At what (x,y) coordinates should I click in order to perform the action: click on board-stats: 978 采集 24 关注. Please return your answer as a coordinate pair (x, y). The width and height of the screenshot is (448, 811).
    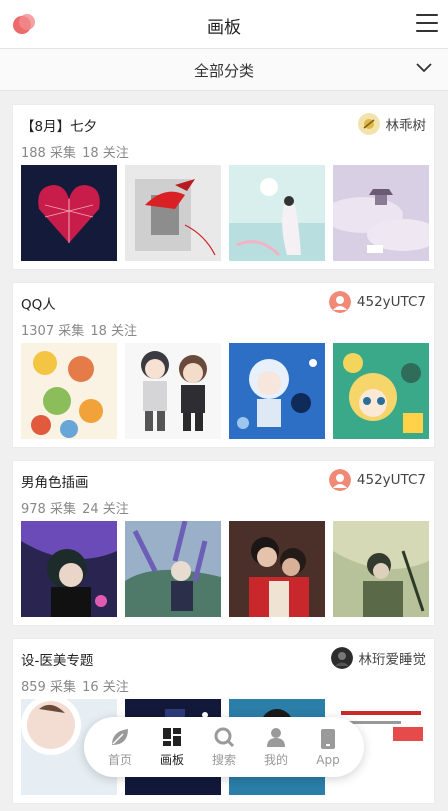
    Looking at the image, I should click on (76, 507).